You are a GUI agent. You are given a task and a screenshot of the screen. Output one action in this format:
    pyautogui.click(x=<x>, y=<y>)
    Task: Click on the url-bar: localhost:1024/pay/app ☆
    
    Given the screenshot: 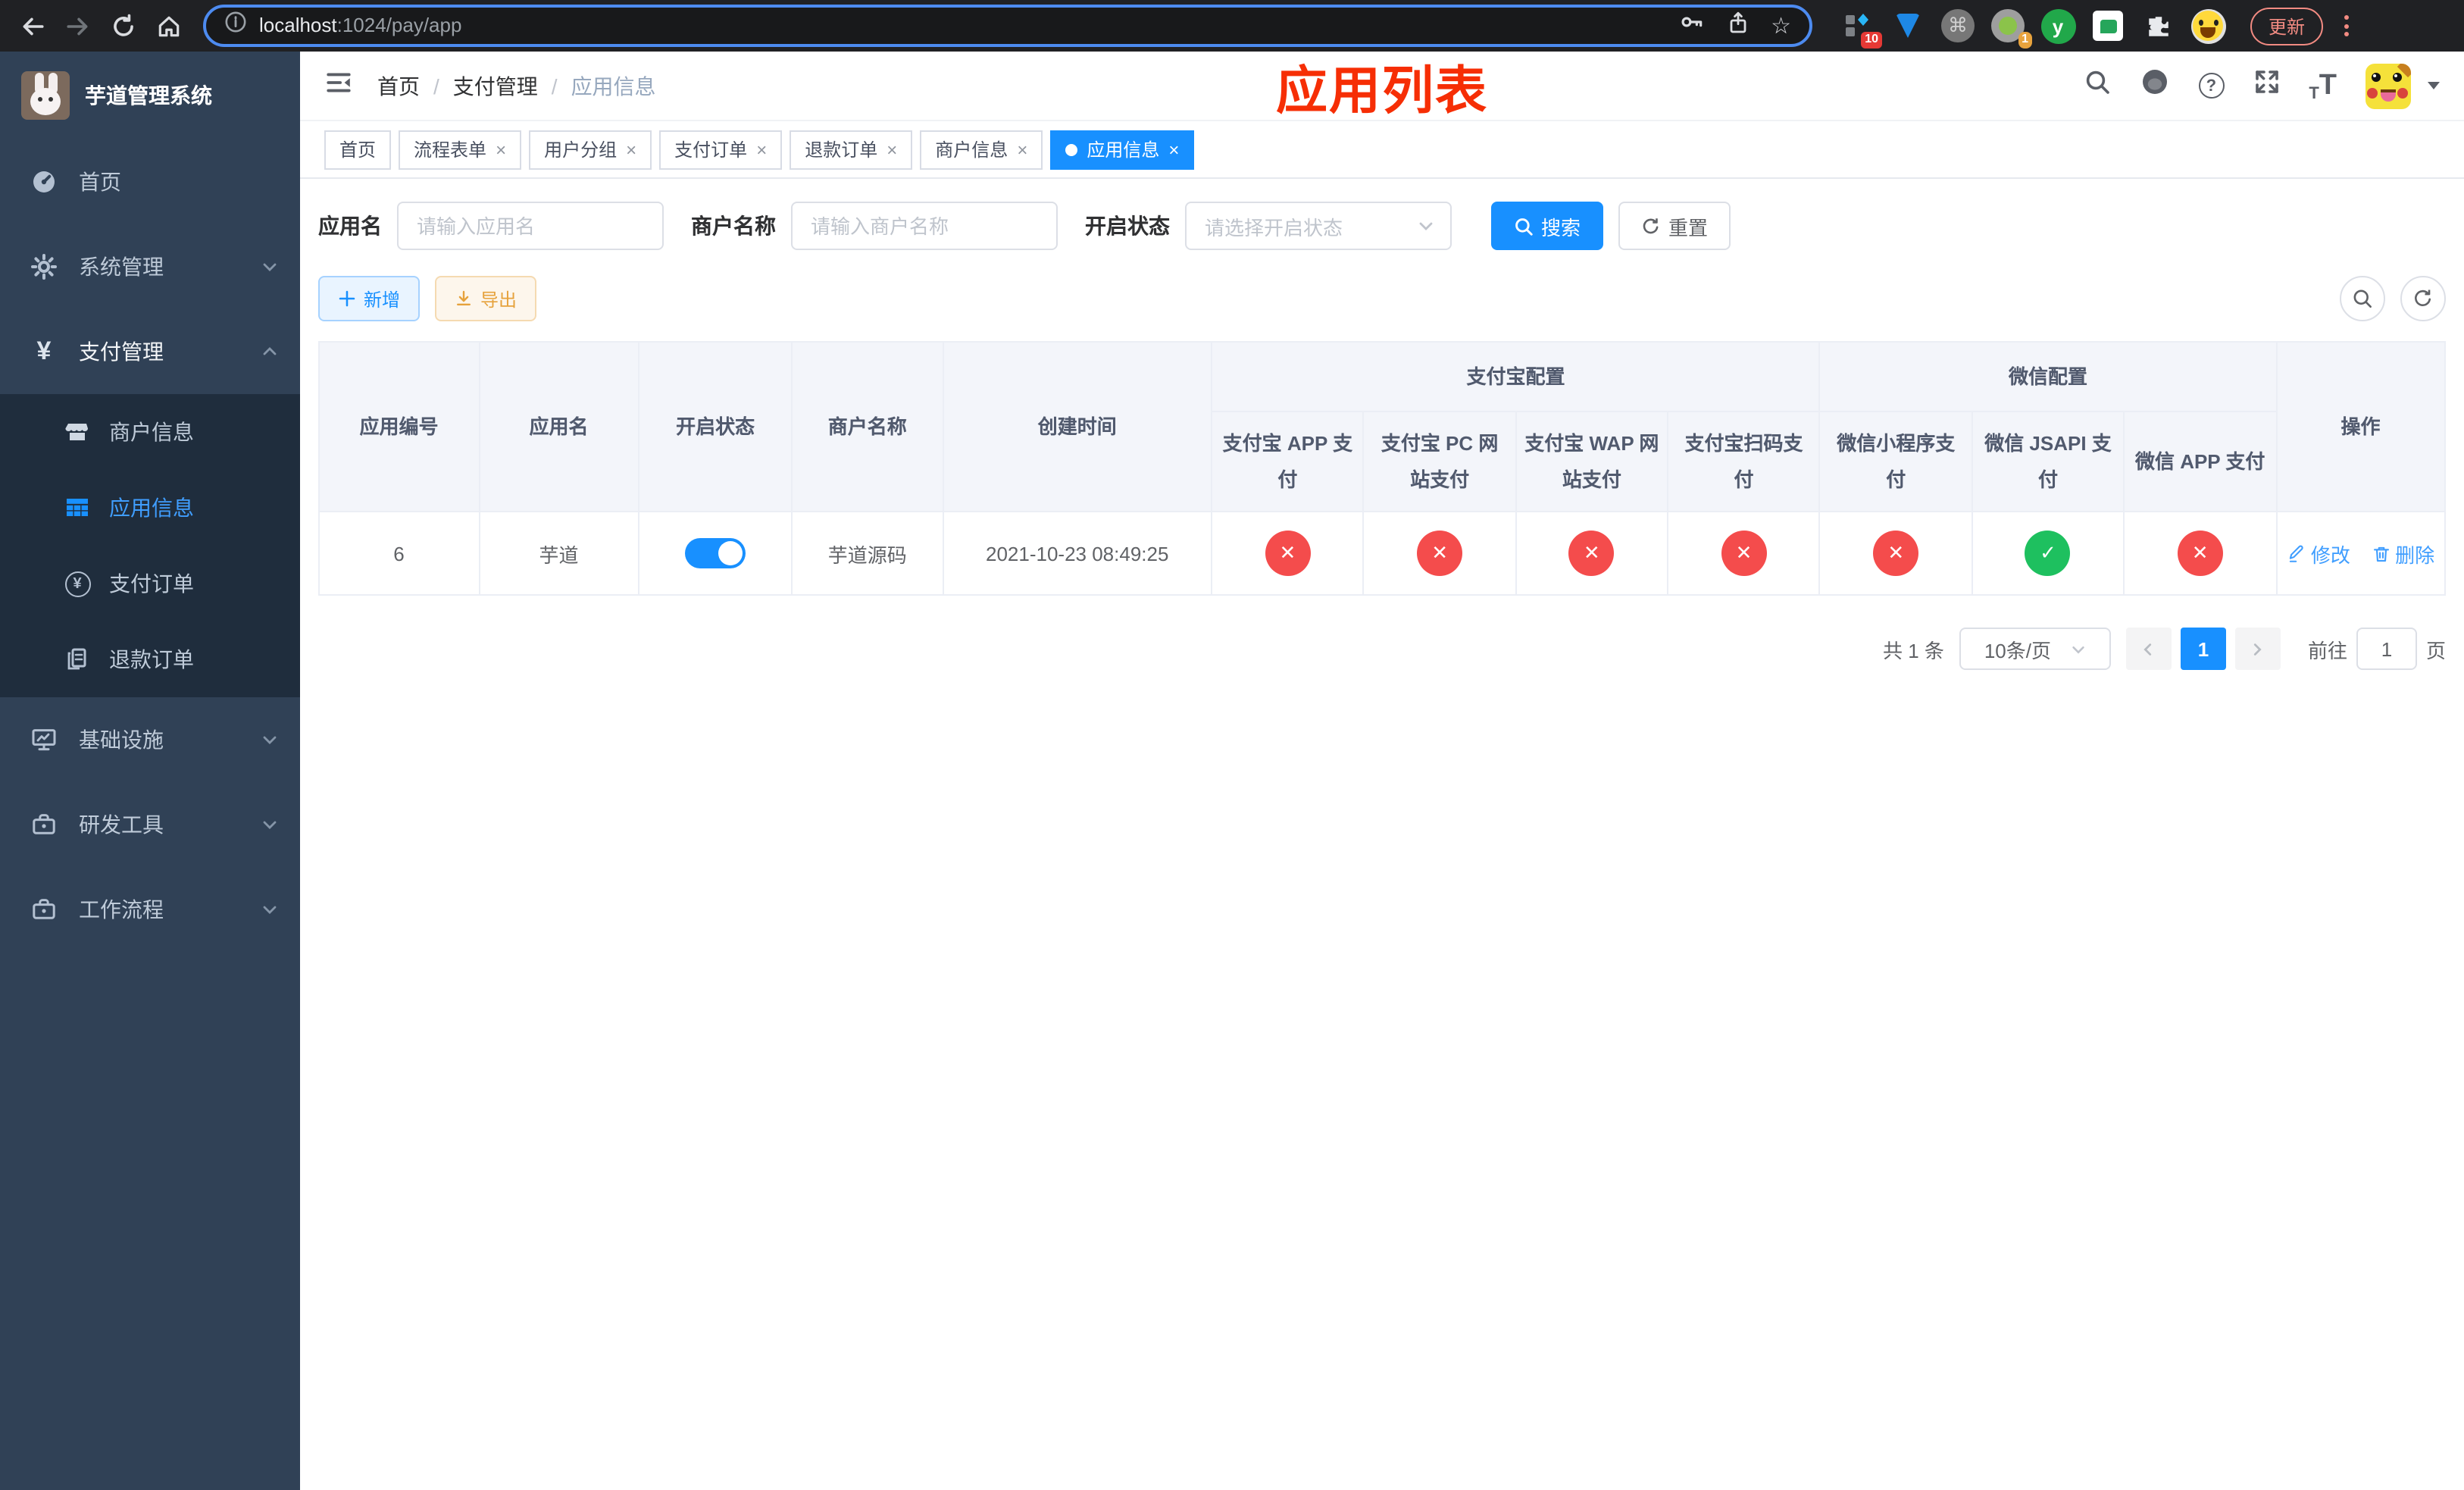 What is the action you would take?
    pyautogui.click(x=1007, y=26)
    